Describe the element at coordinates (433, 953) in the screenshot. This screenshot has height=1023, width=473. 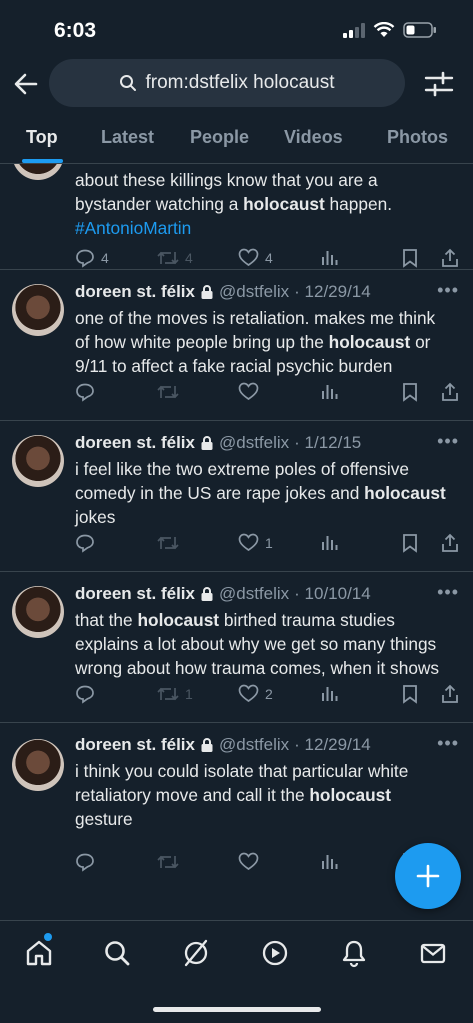
I see `mail-icon` at that location.